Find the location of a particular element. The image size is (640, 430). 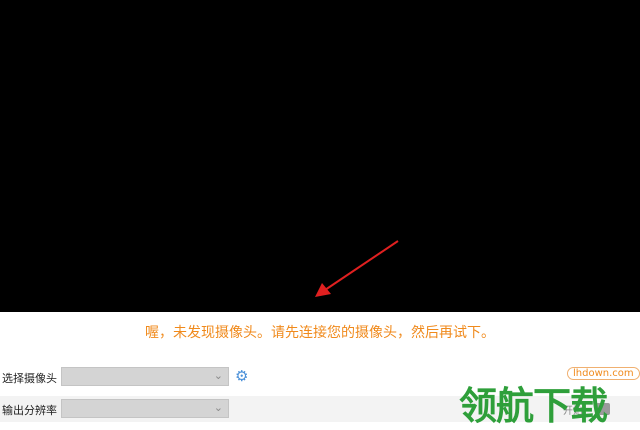

resolution-select: ⌄ is located at coordinates (145, 408).